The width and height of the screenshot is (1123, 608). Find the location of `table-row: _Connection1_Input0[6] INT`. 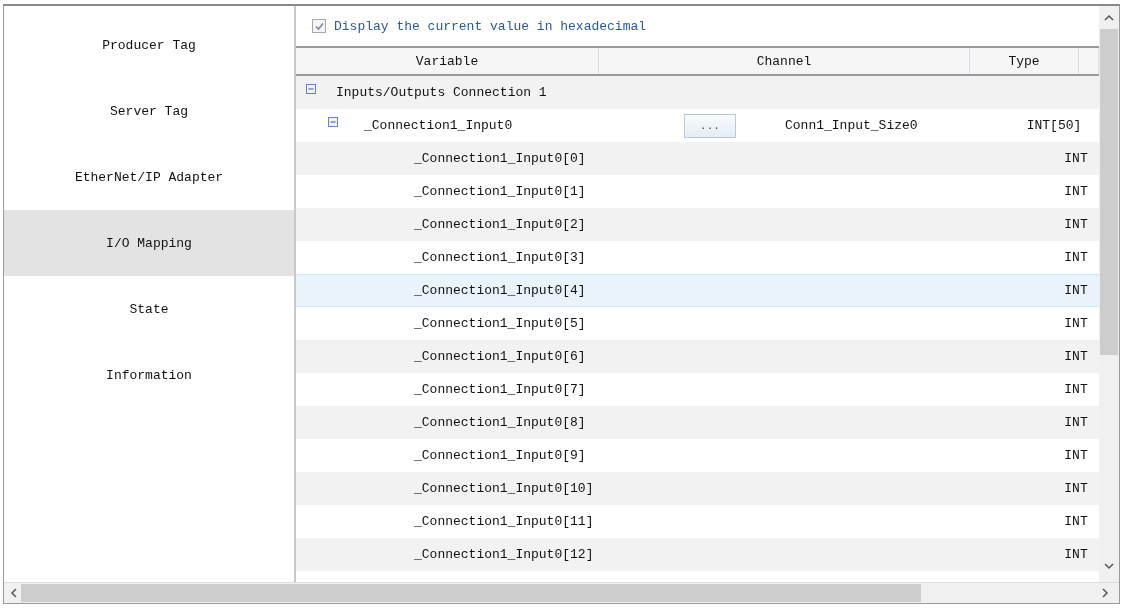

table-row: _Connection1_Input0[6] INT is located at coordinates (697, 356).